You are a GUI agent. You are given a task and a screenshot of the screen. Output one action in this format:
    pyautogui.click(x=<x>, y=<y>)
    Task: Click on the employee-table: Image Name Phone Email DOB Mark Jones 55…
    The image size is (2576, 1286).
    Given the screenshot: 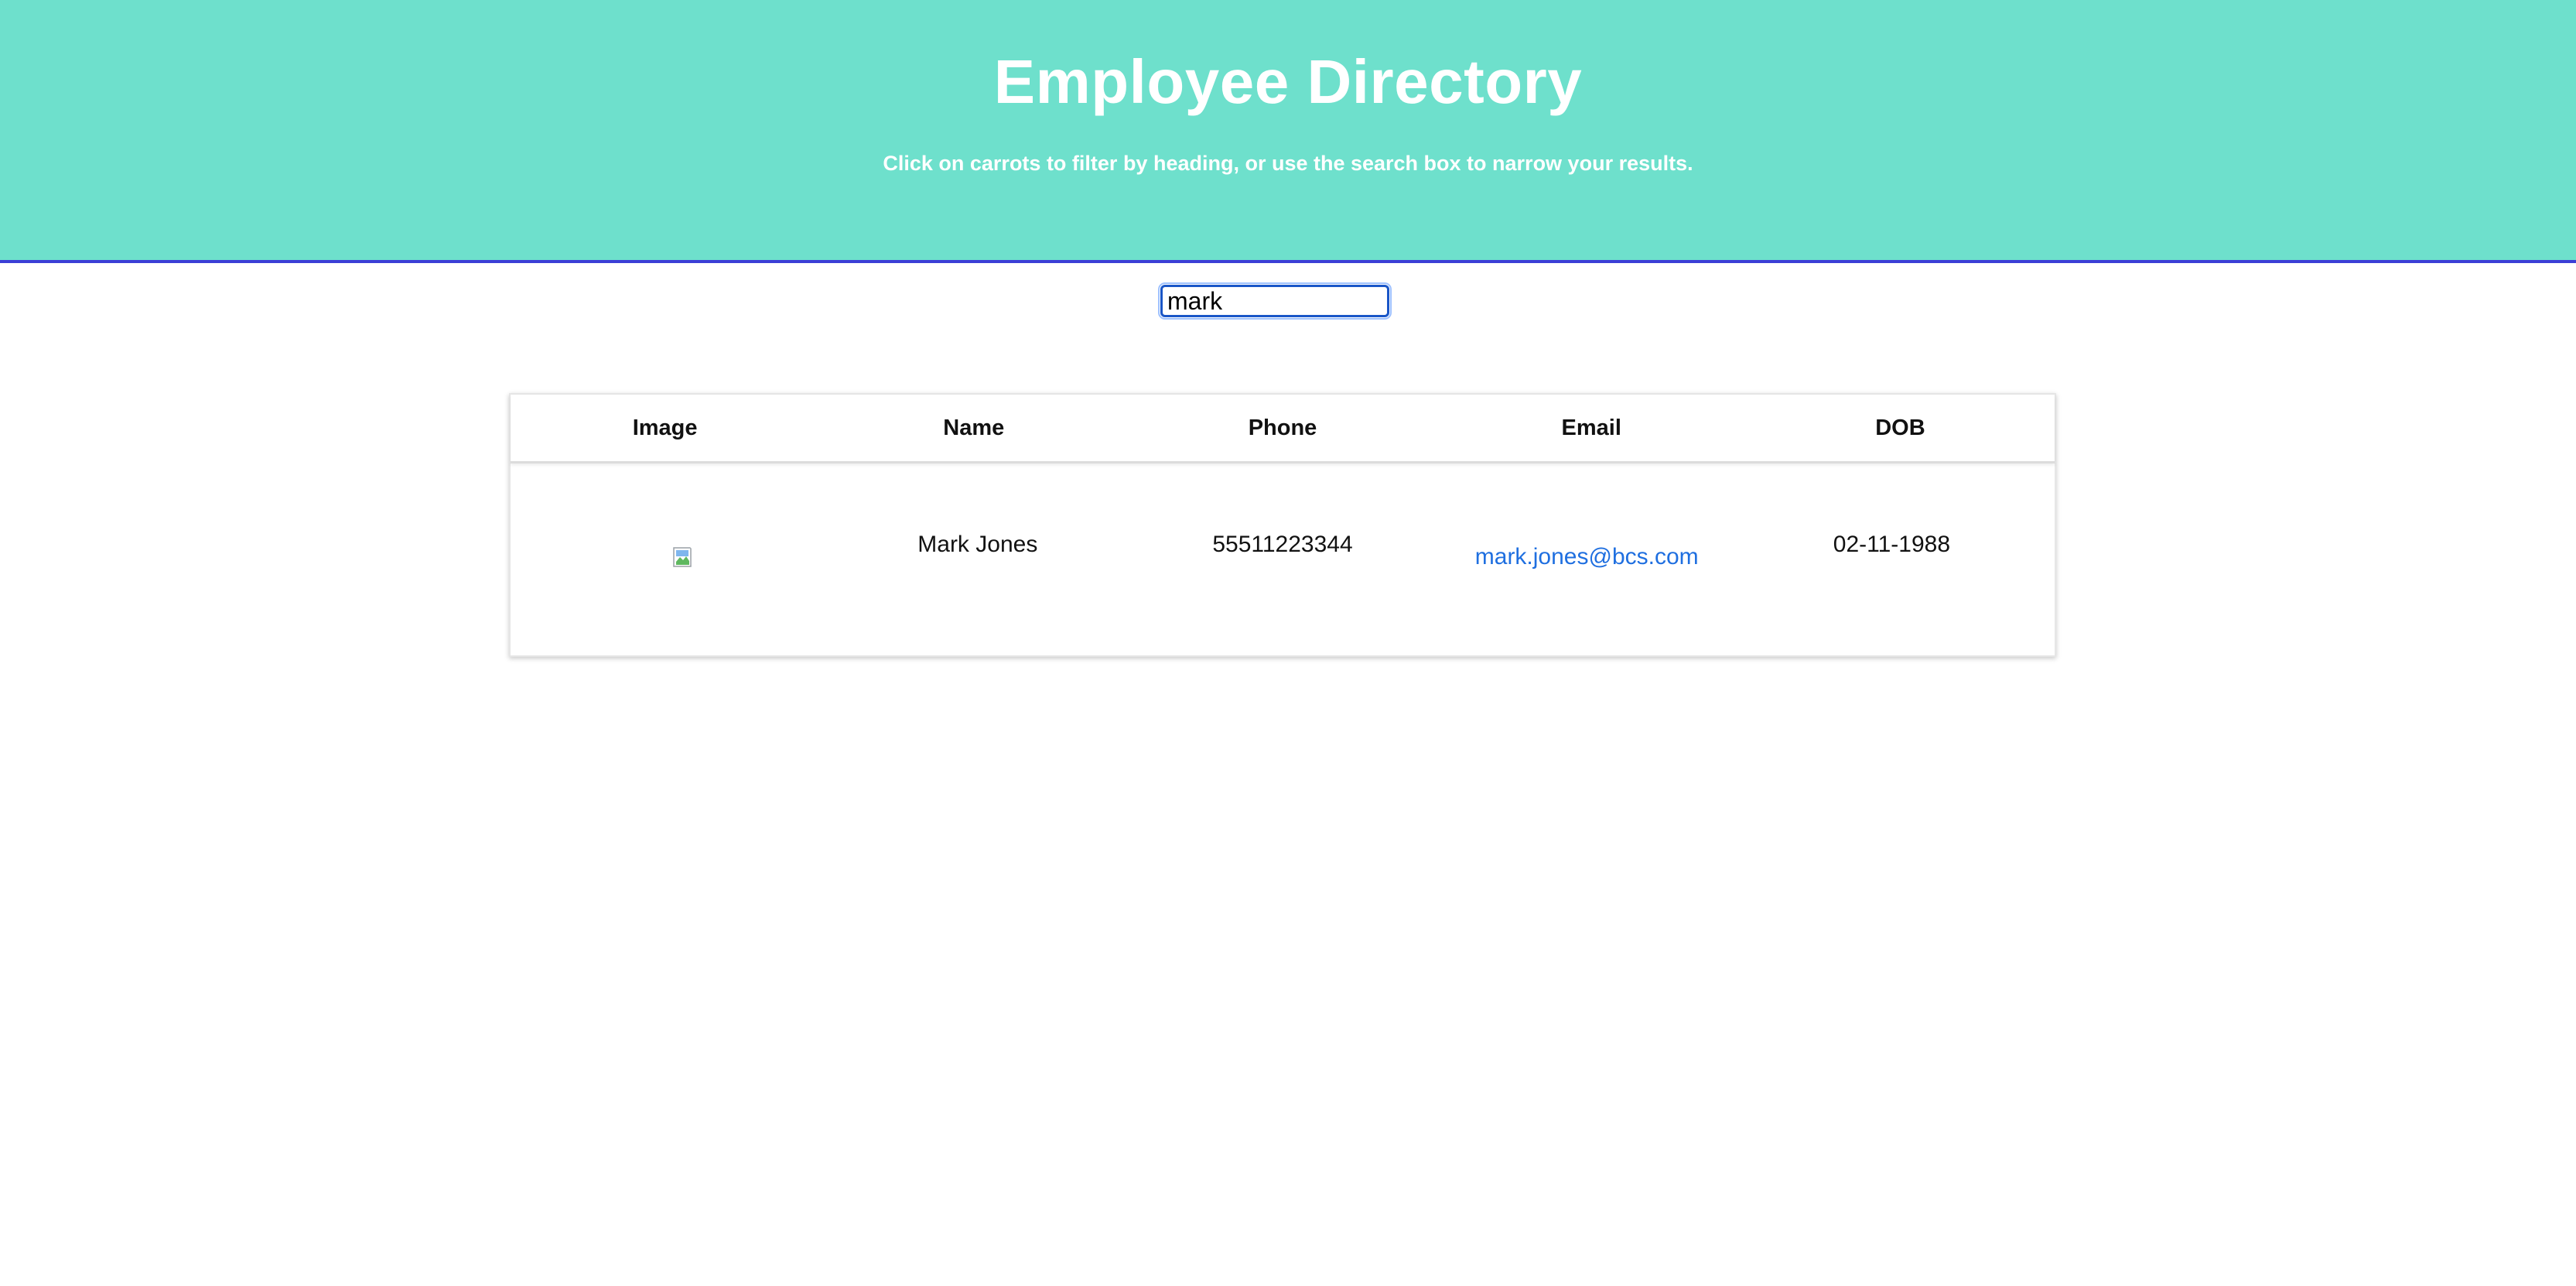 What is the action you would take?
    pyautogui.click(x=1282, y=525)
    